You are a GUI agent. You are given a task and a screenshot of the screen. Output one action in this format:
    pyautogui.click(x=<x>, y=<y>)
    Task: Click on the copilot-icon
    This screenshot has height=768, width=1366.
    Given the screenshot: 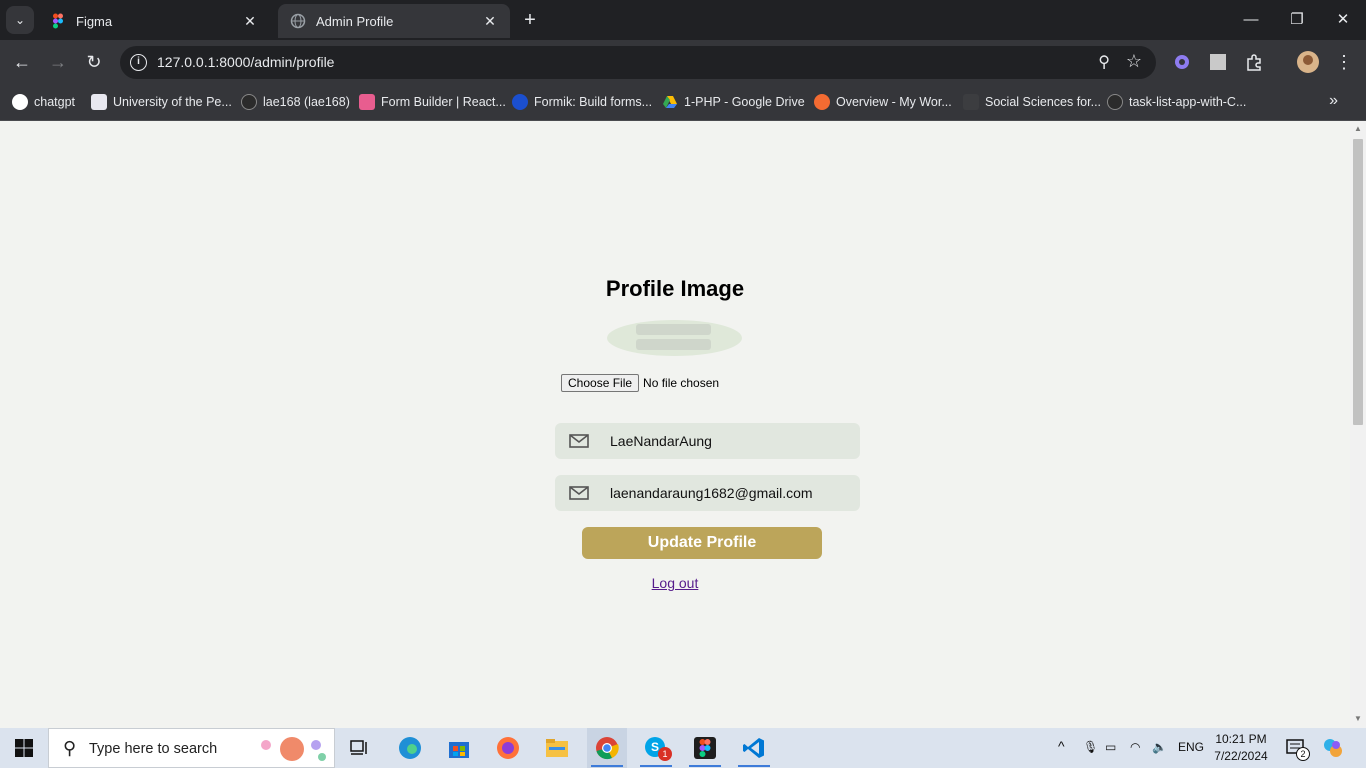 What is the action you would take?
    pyautogui.click(x=1333, y=748)
    